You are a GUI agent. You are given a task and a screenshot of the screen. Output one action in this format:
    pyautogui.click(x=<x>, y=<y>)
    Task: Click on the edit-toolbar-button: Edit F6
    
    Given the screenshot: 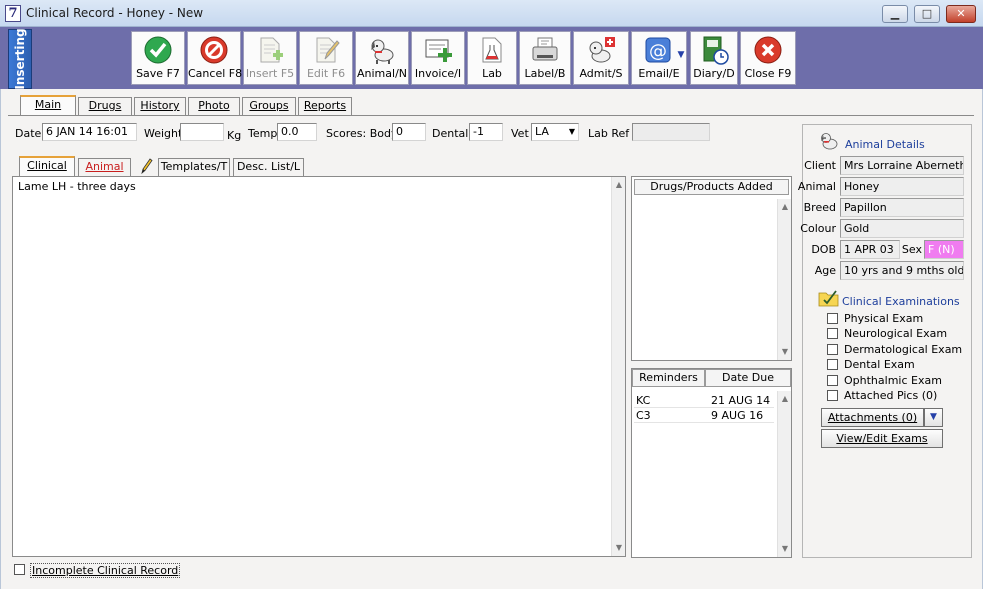 What is the action you would take?
    pyautogui.click(x=326, y=58)
    